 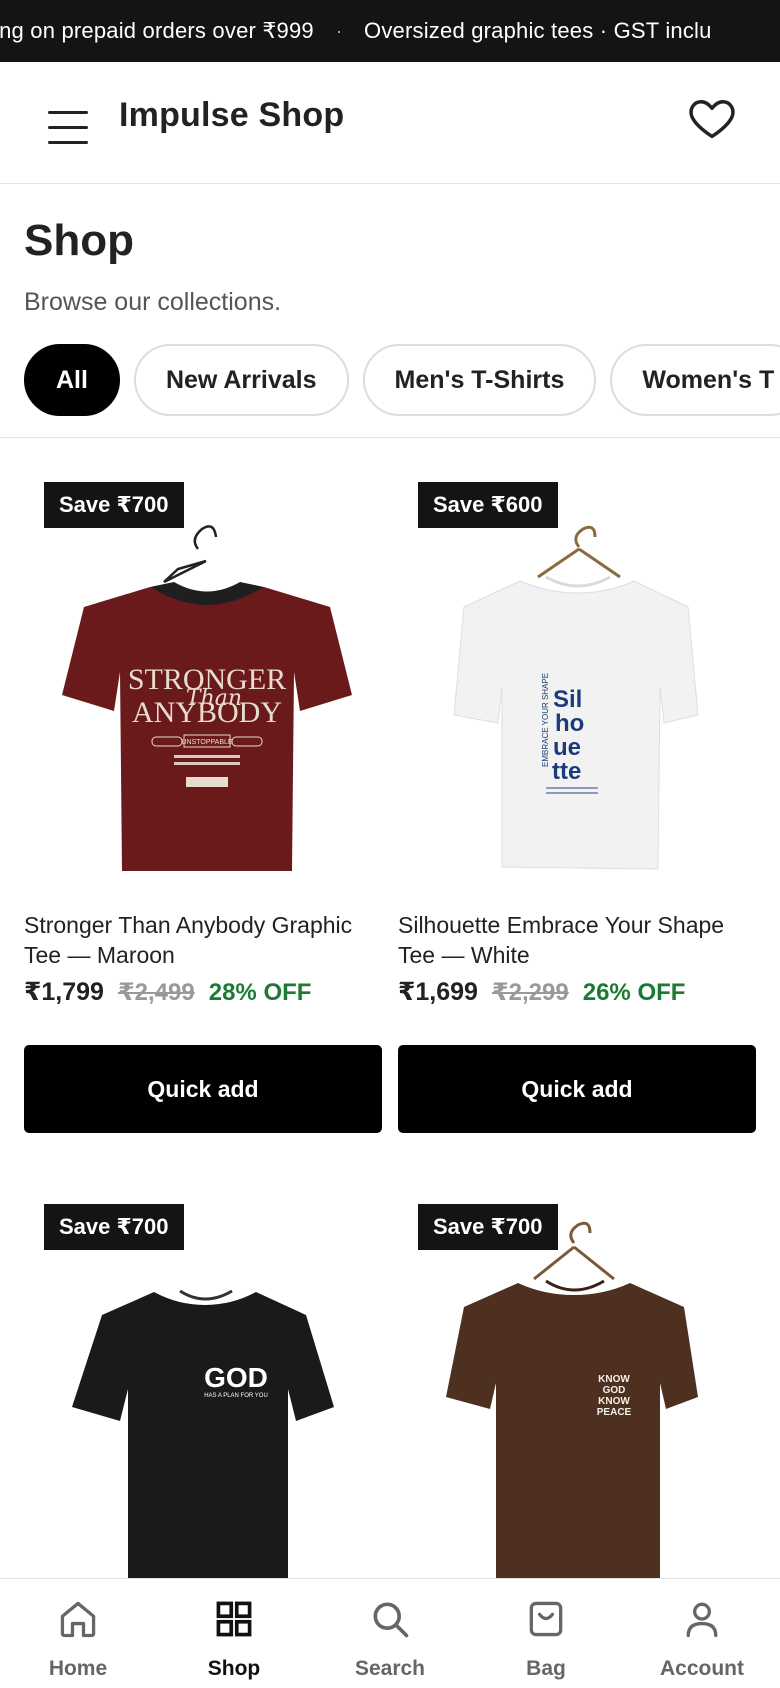 I want to click on print-line-1: Sil, so click(x=567, y=699).